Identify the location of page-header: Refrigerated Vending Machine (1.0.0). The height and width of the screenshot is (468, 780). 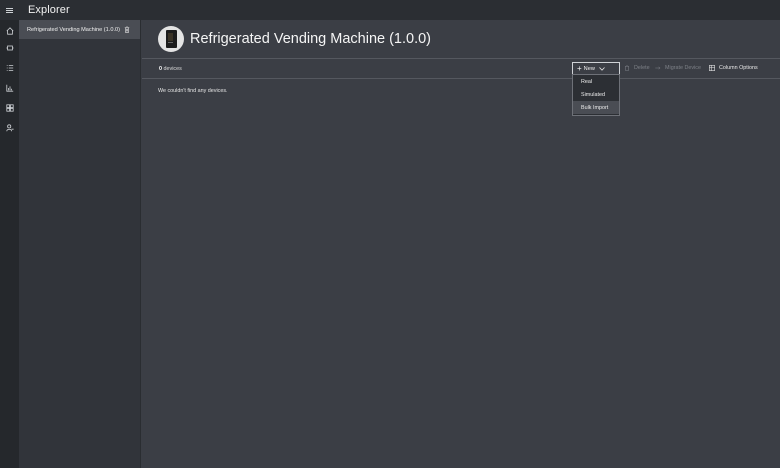
(461, 39).